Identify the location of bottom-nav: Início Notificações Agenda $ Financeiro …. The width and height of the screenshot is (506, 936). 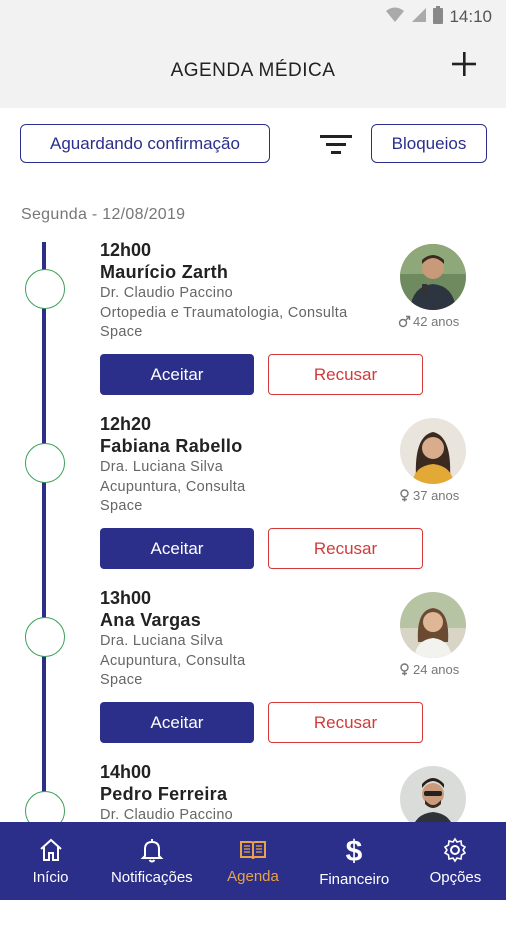
(253, 861).